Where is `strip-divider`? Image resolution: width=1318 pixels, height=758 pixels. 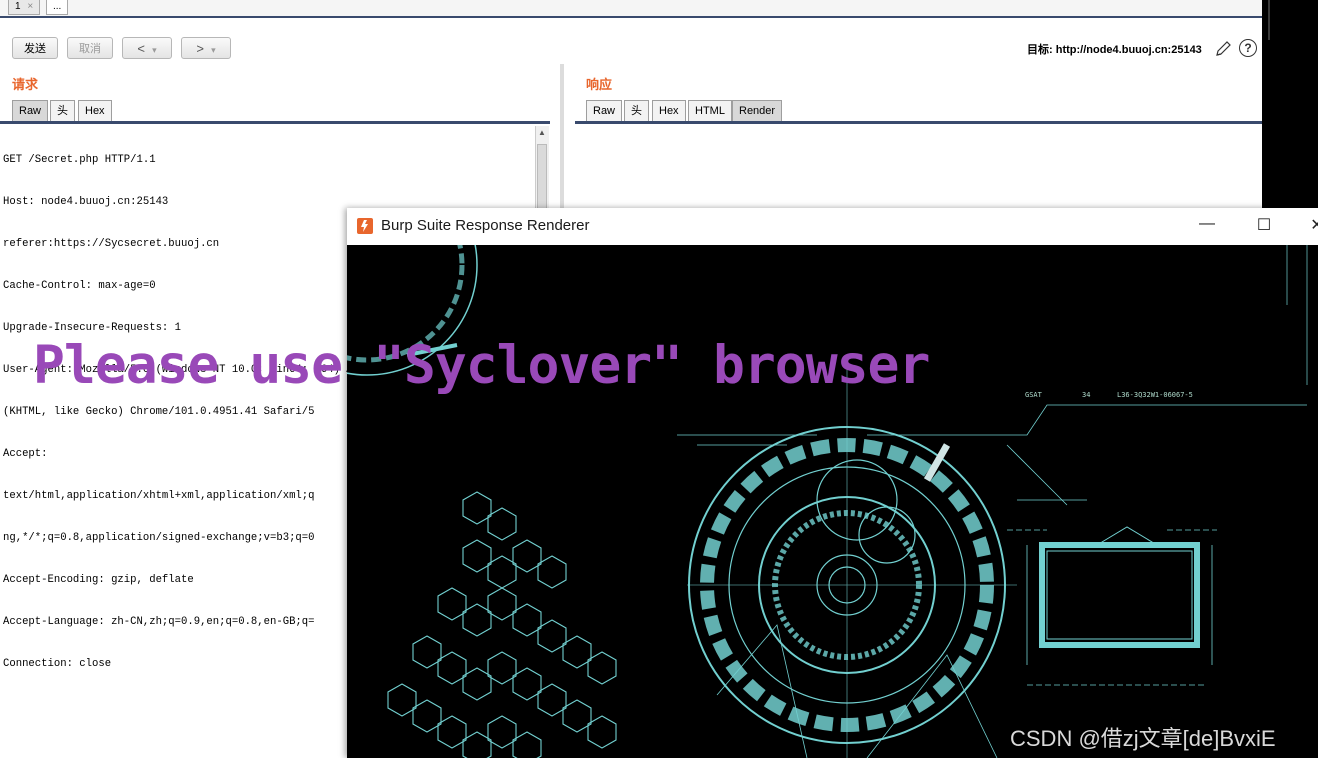
strip-divider is located at coordinates (1269, 20).